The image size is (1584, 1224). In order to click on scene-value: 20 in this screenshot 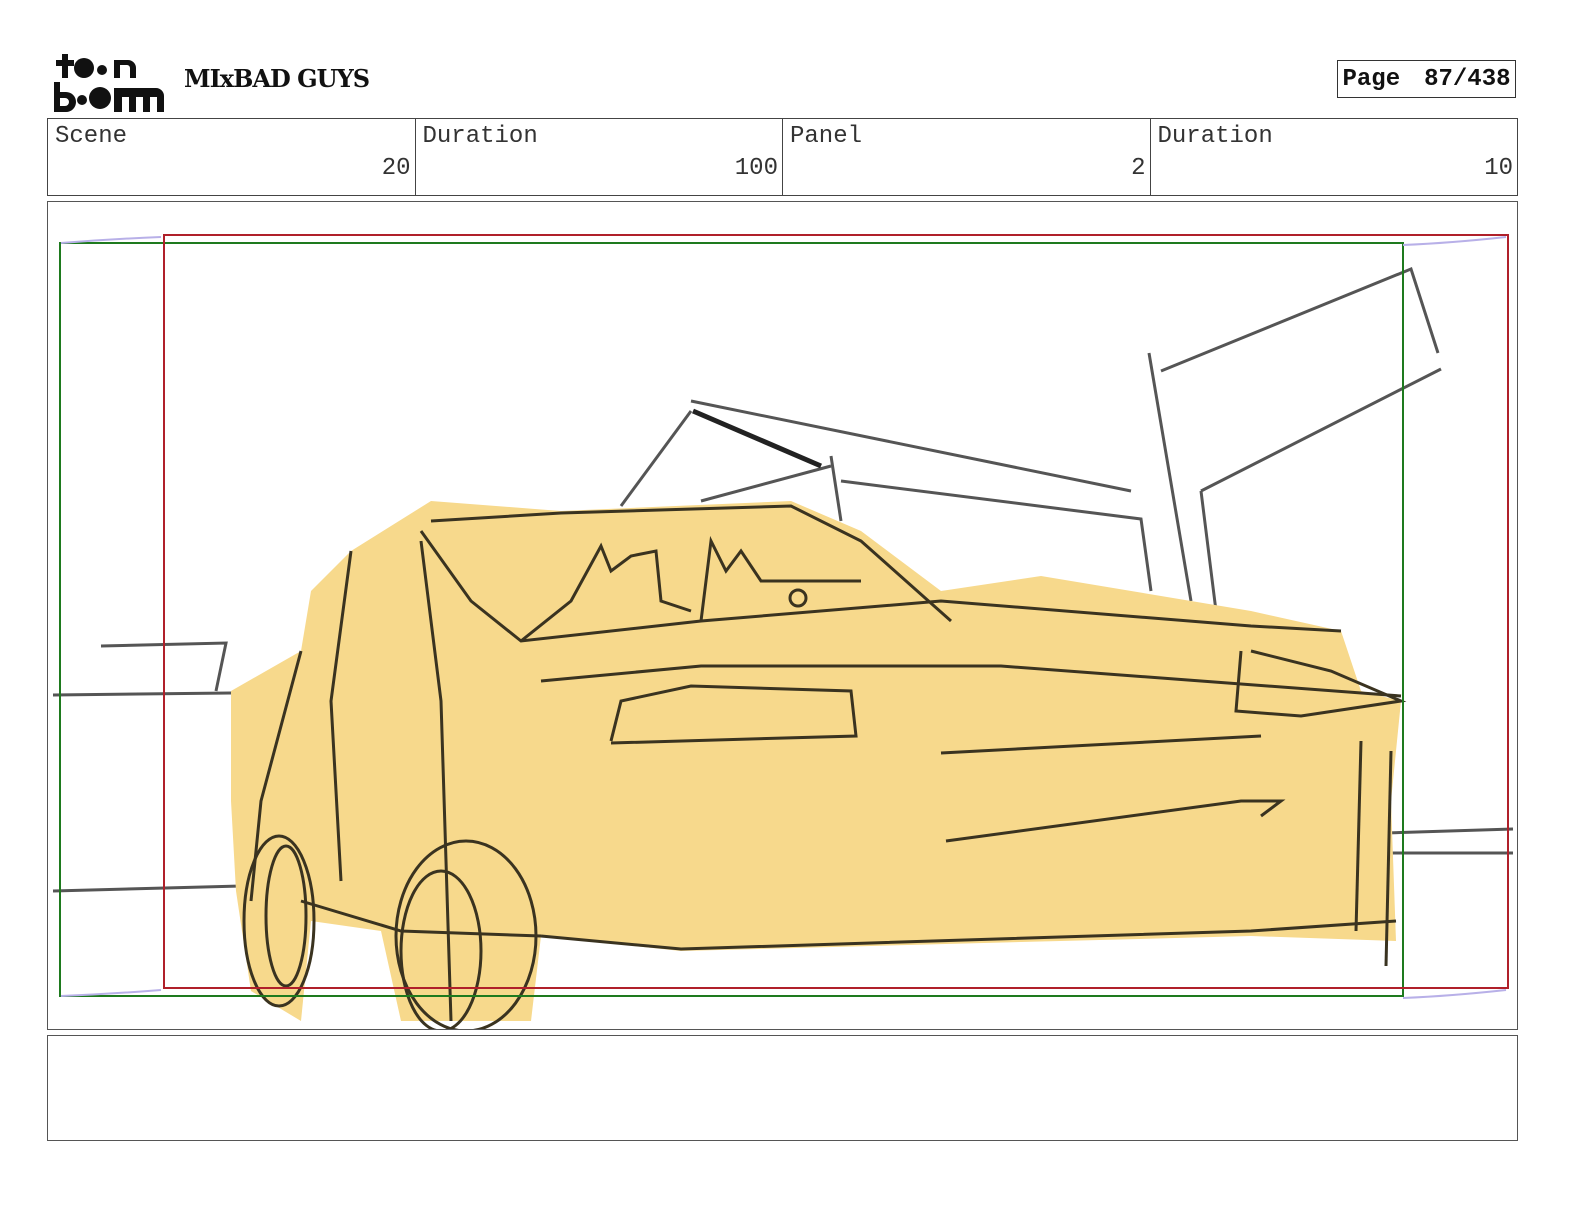, I will do `click(396, 168)`.